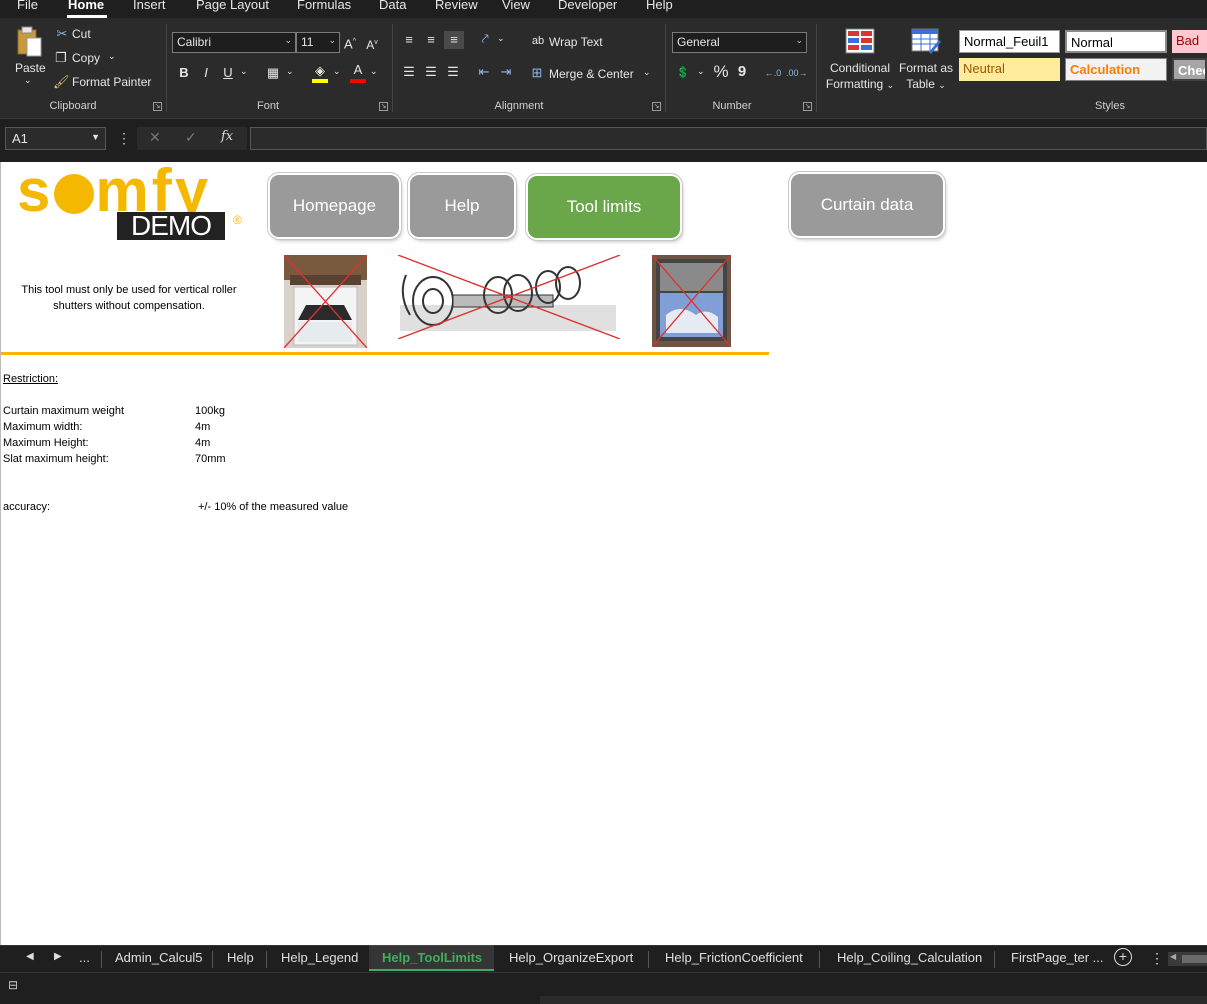 The height and width of the screenshot is (1004, 1207). I want to click on wrap-text-button: Wrap Text, so click(576, 42).